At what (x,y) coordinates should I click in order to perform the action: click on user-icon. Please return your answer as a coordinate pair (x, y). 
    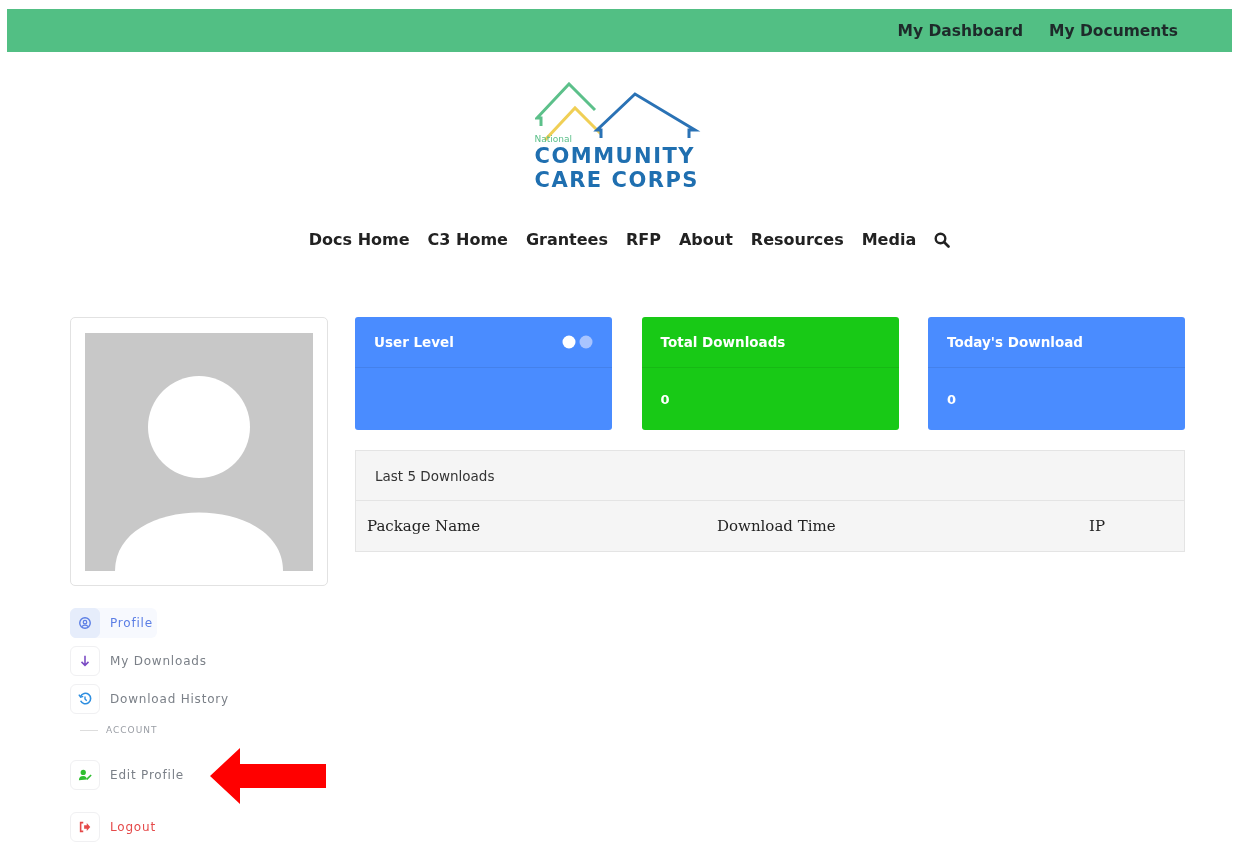
    Looking at the image, I should click on (85, 623).